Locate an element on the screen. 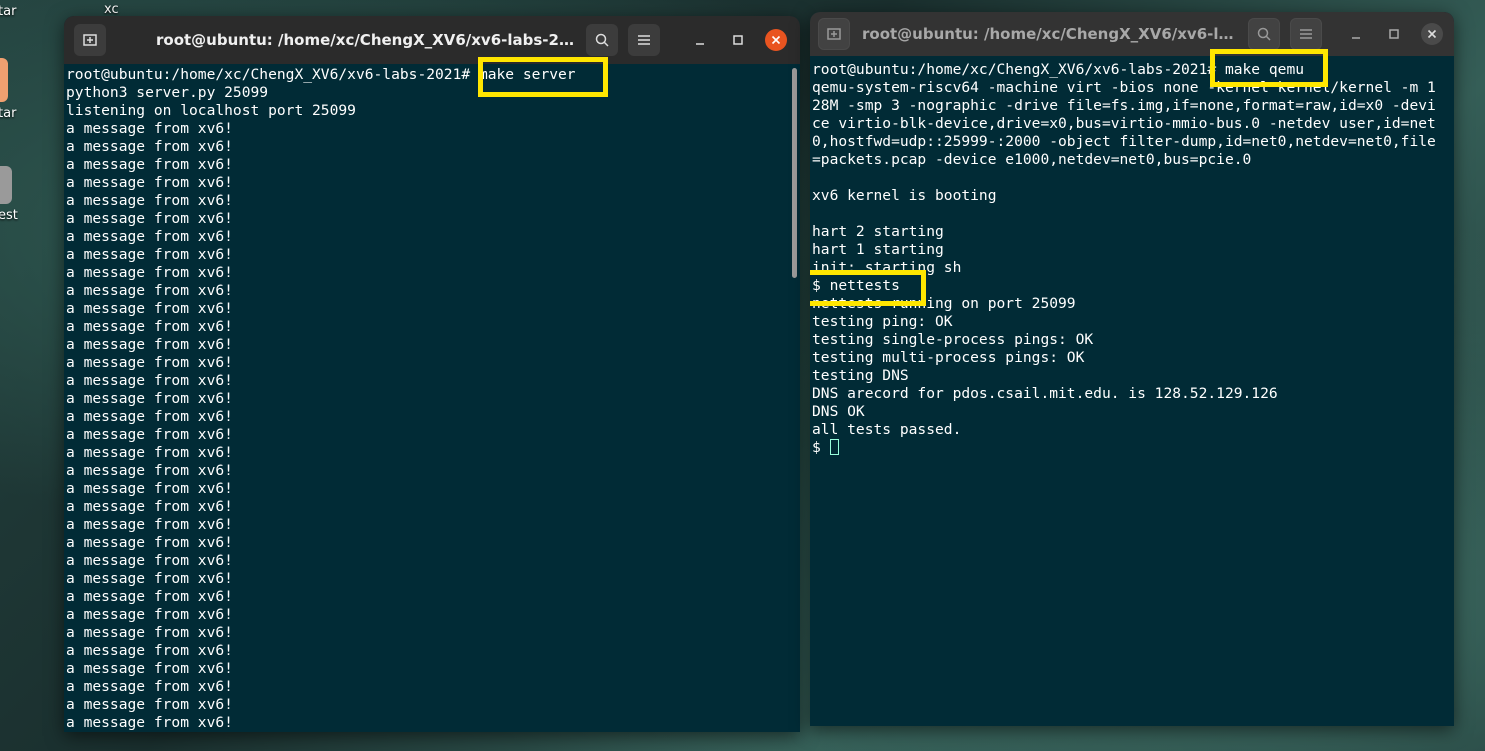 Image resolution: width=1485 pixels, height=751 pixels. desktop-file-icon is located at coordinates (6, 185).